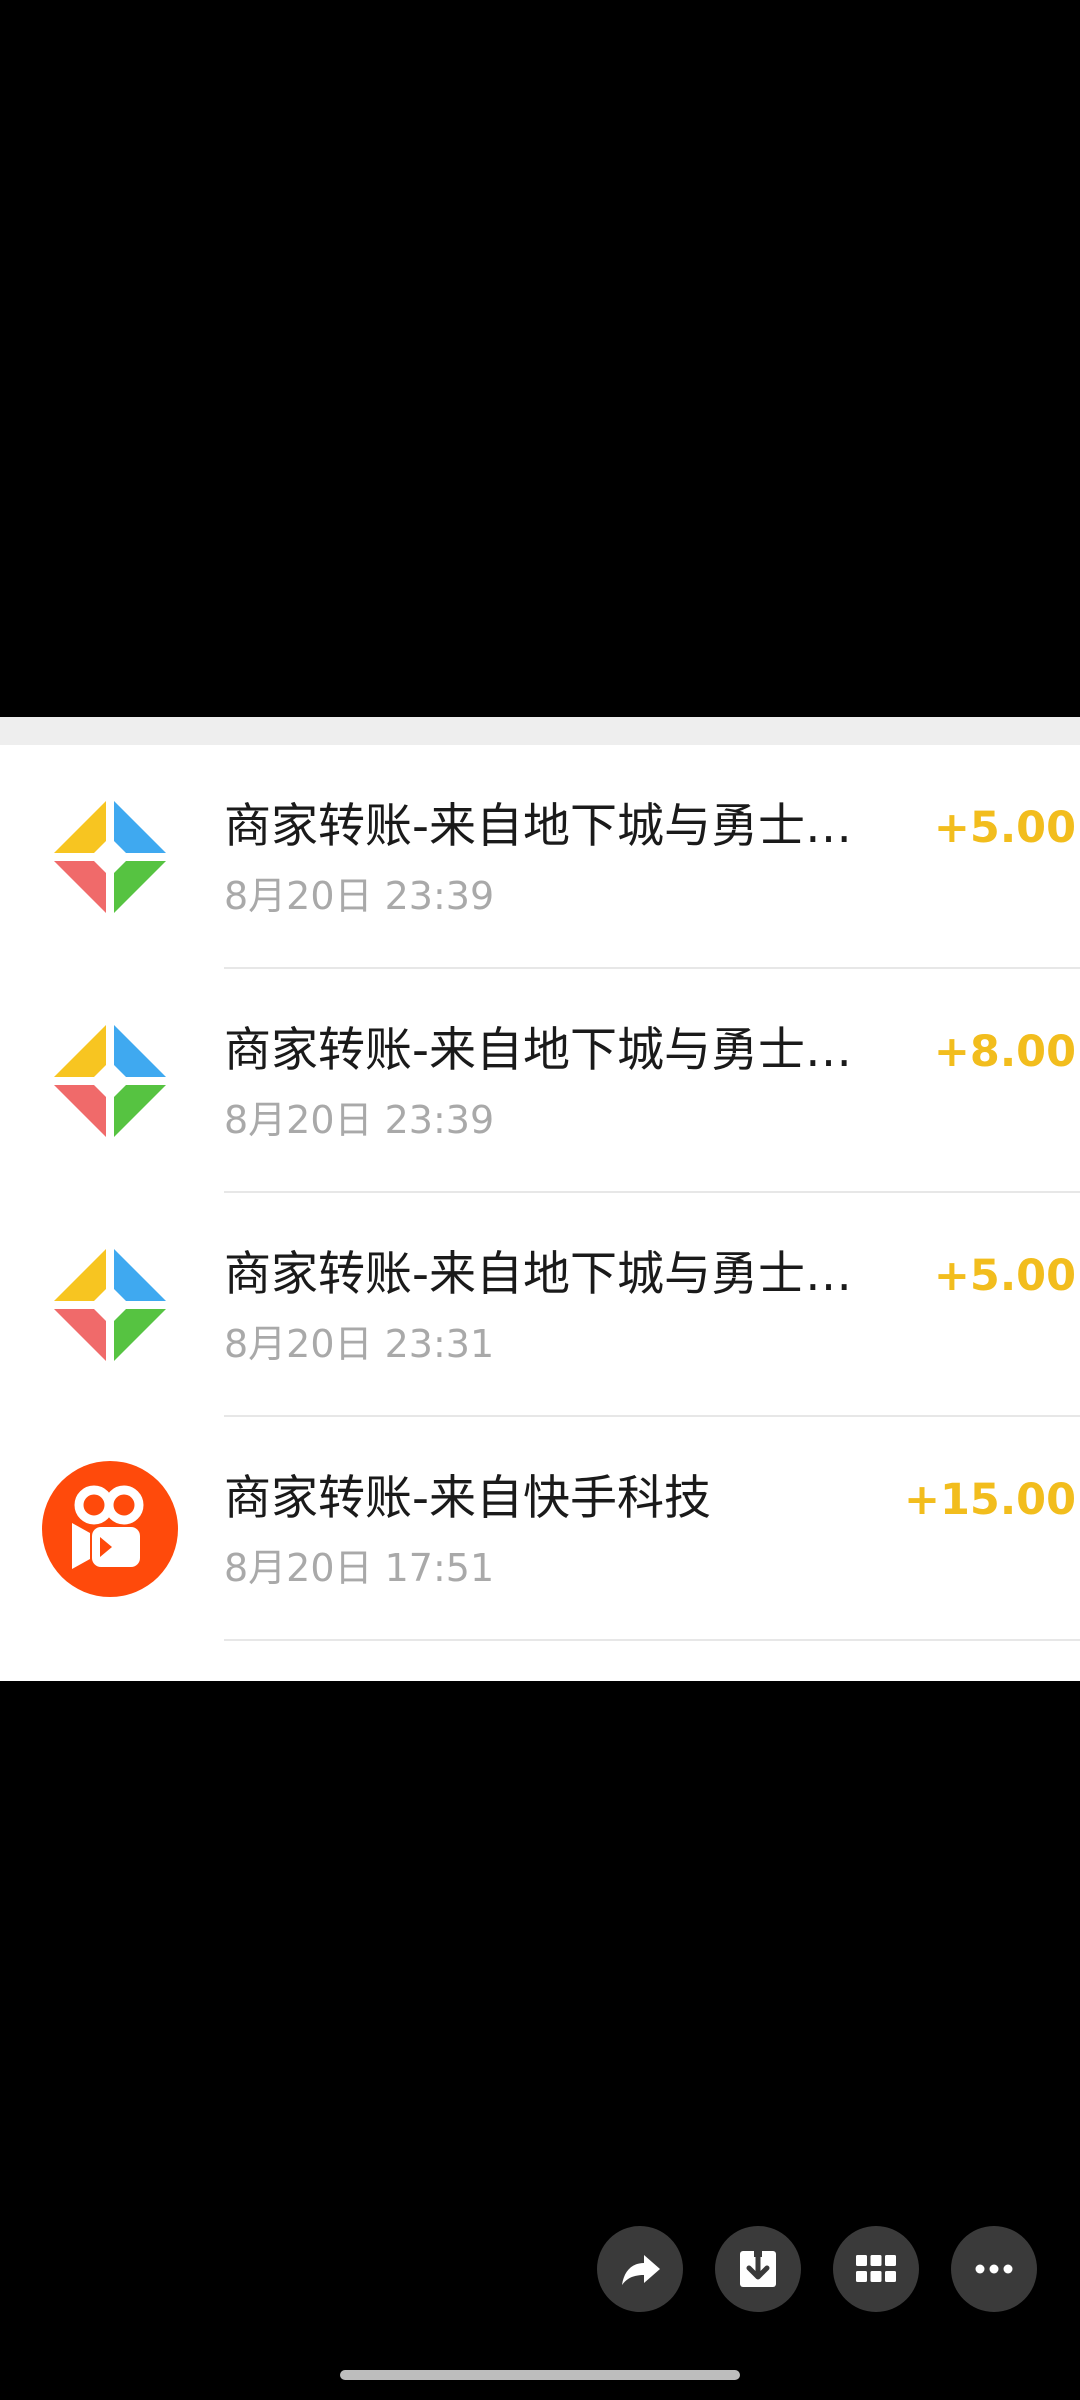 The height and width of the screenshot is (2400, 1080). Describe the element at coordinates (540, 1305) in the screenshot. I see `transaction-row: 商家转账-来自地下城与勇士… 8月20日 23:31 +5.00` at that location.